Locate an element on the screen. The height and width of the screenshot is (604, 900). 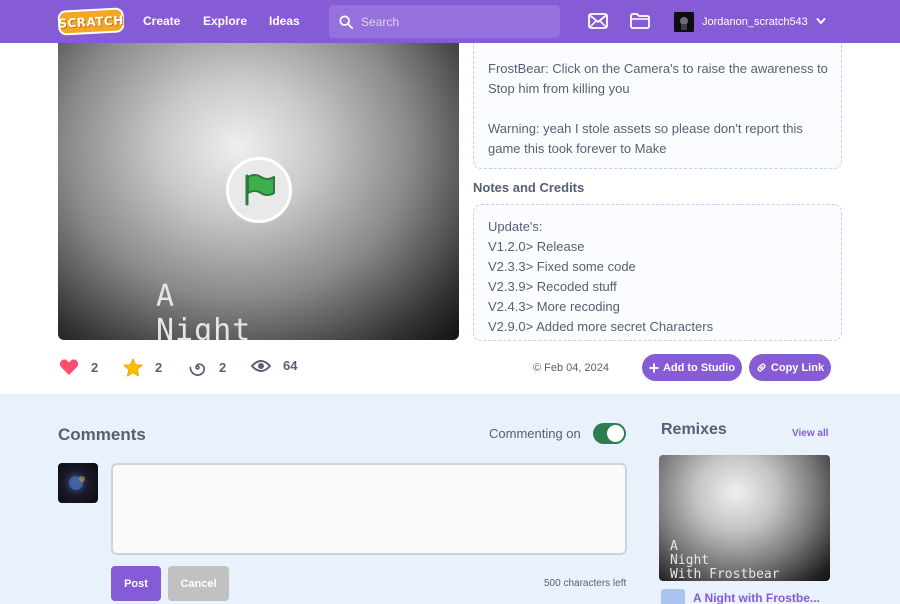
post-comment-button: Post is located at coordinates (136, 583).